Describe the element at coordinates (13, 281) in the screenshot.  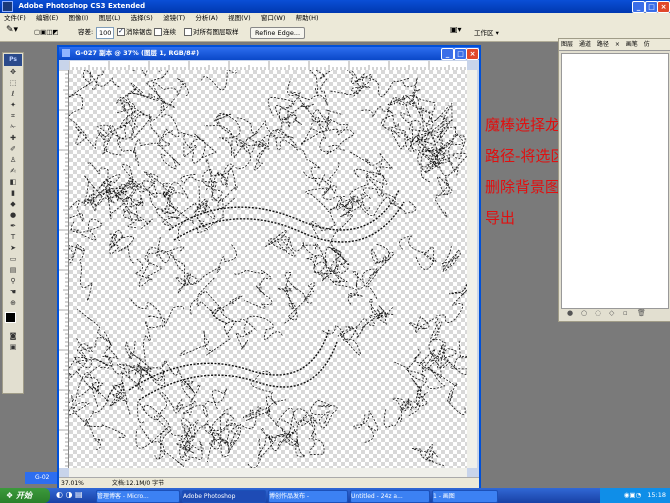
I see `eyedropper-icon: ⚲` at that location.